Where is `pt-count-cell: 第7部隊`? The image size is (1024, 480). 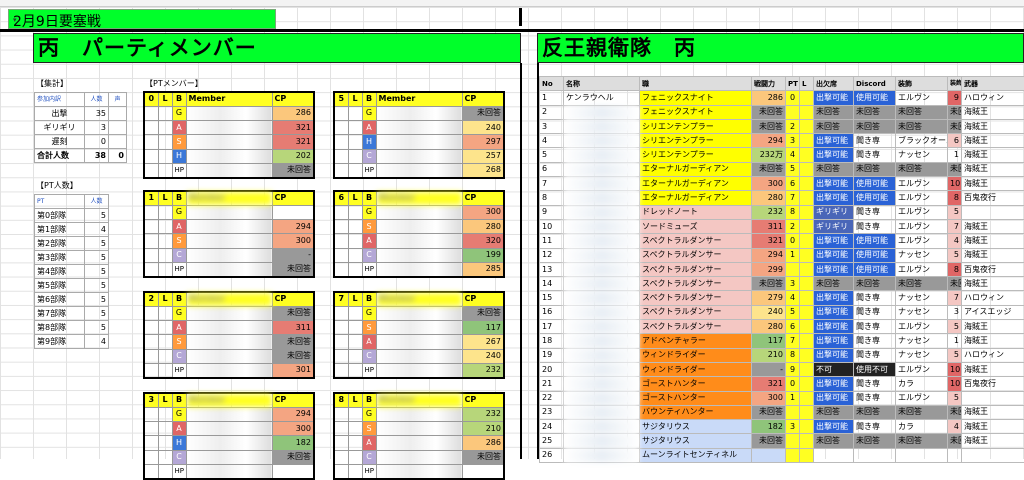
pt-count-cell: 第7部隊 is located at coordinates (60, 314).